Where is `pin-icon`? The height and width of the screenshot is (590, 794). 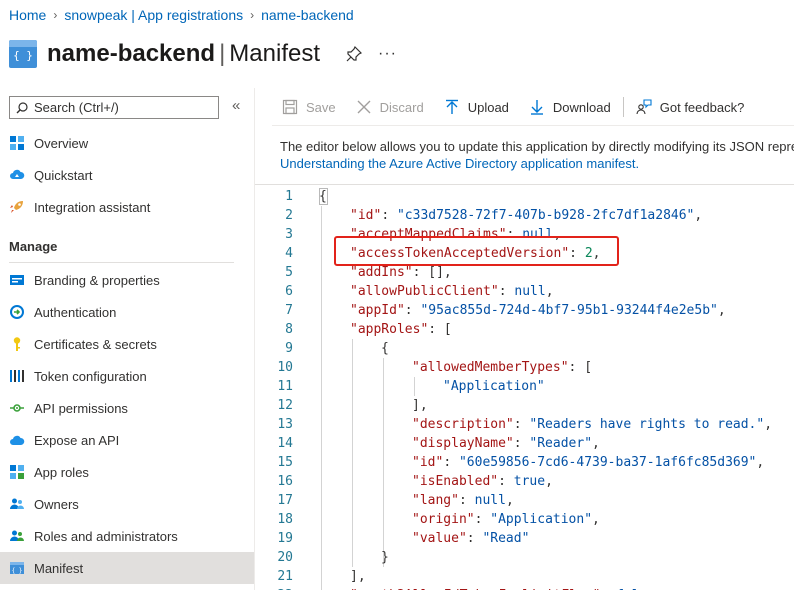
pin-icon is located at coordinates (354, 53).